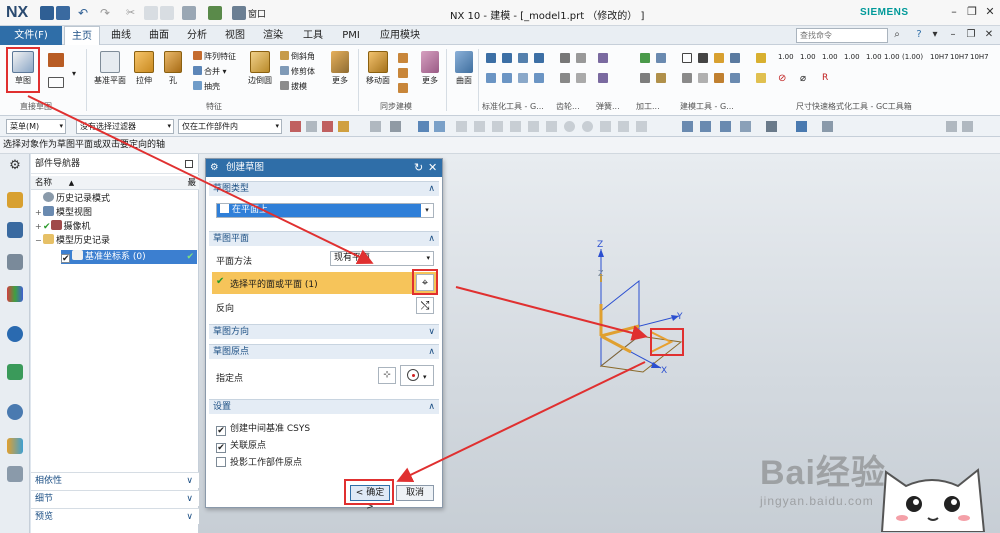  Describe the element at coordinates (603, 78) in the screenshot. I see `spring-tool-icon` at that location.